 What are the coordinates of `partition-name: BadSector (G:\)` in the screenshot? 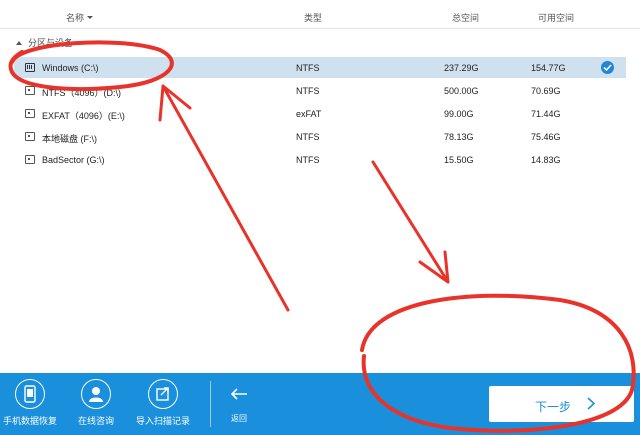 It's located at (73, 160).